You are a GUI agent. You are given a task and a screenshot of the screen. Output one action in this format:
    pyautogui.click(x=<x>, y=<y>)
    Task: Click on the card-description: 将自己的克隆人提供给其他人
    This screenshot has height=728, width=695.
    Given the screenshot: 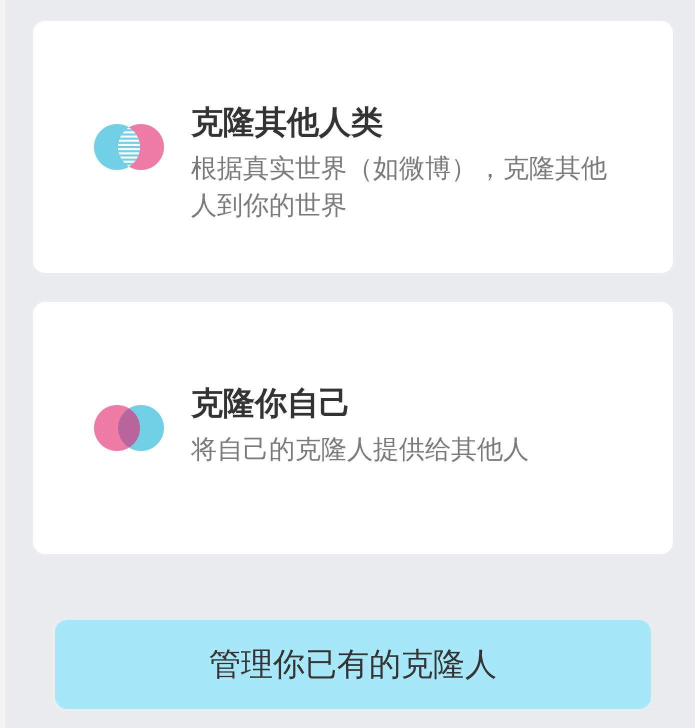 What is the action you would take?
    pyautogui.click(x=360, y=450)
    